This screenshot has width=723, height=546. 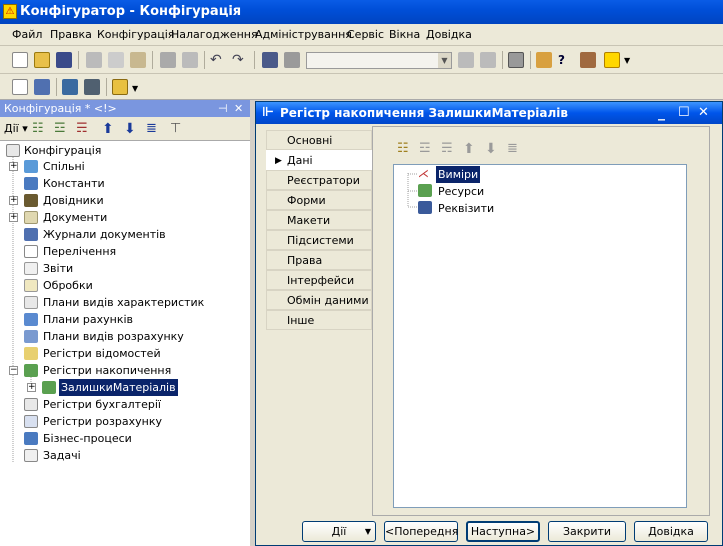 What do you see at coordinates (31, 166) in the screenshot?
I see `common-icon` at bounding box center [31, 166].